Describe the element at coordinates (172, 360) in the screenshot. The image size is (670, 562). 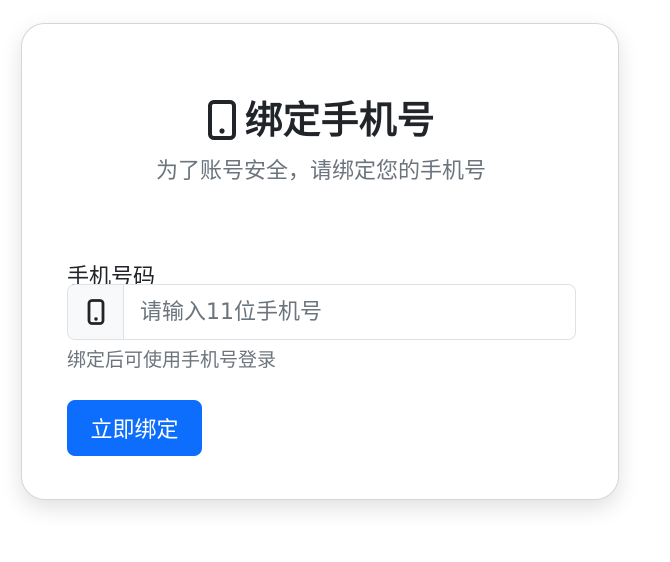
I see `phone-help-text: 绑定后可使用手机号登录` at that location.